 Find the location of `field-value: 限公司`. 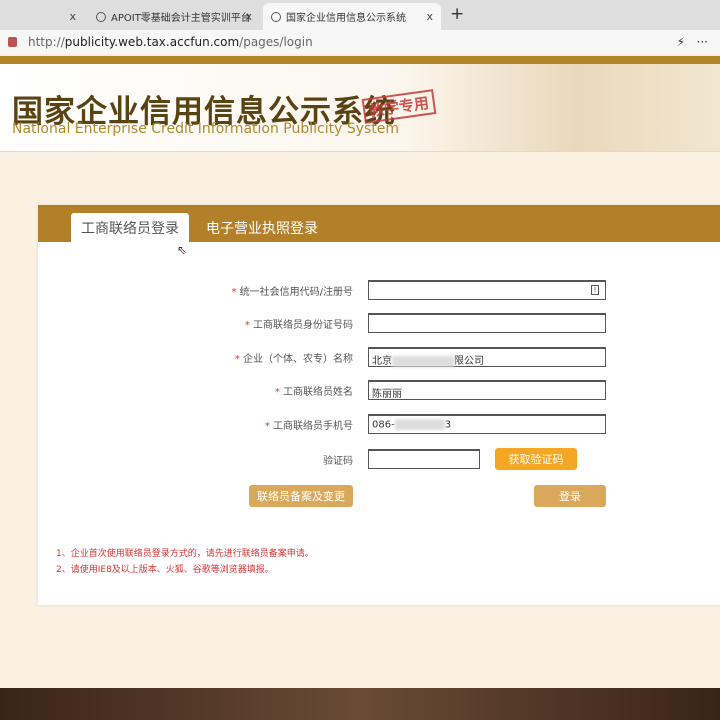

field-value: 限公司 is located at coordinates (469, 361).